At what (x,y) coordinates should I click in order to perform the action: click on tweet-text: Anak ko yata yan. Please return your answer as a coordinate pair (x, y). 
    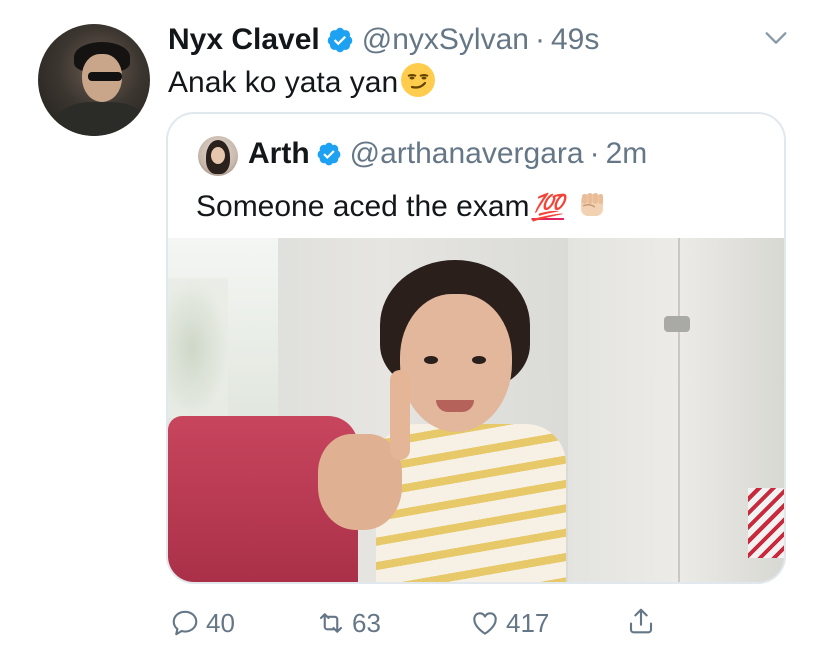
    Looking at the image, I should click on (302, 82).